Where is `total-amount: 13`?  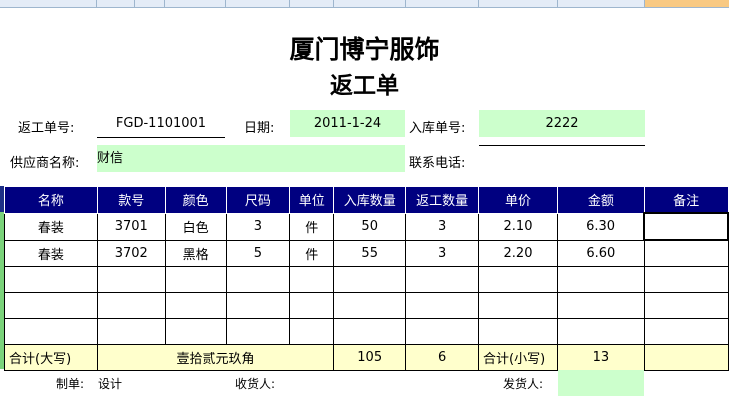 total-amount: 13 is located at coordinates (600, 357).